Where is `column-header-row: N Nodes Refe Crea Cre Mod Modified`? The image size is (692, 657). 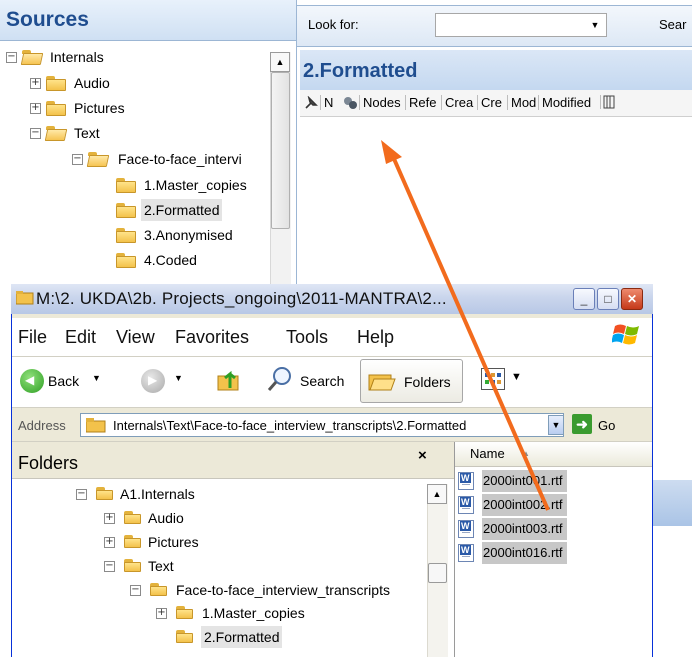
column-header-row: N Nodes Refe Crea Cre Mod Modified is located at coordinates (496, 103).